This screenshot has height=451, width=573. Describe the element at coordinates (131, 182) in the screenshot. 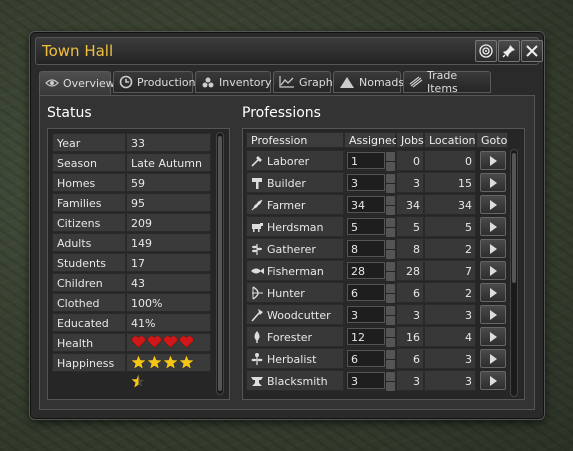

I see `status-row: Homes 59` at that location.